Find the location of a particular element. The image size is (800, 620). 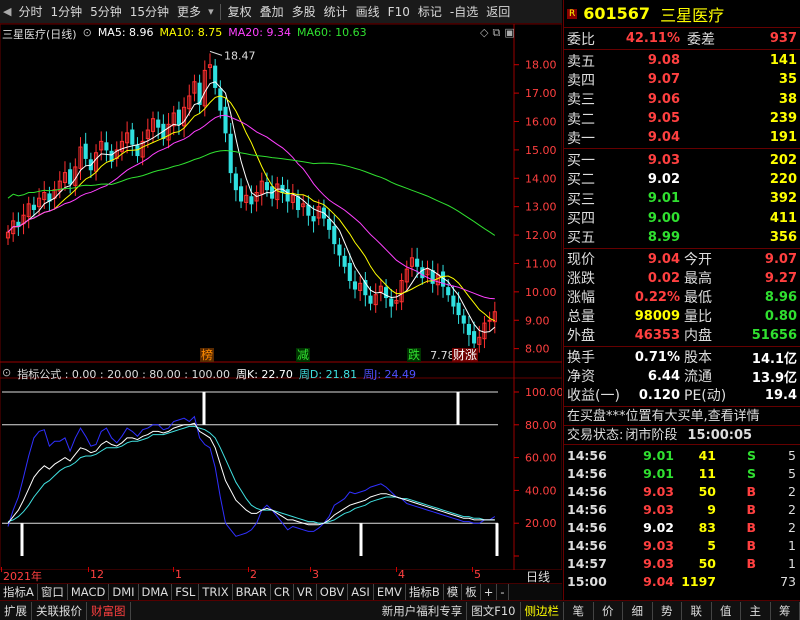

buy-level-price: 9.03 is located at coordinates (644, 160).